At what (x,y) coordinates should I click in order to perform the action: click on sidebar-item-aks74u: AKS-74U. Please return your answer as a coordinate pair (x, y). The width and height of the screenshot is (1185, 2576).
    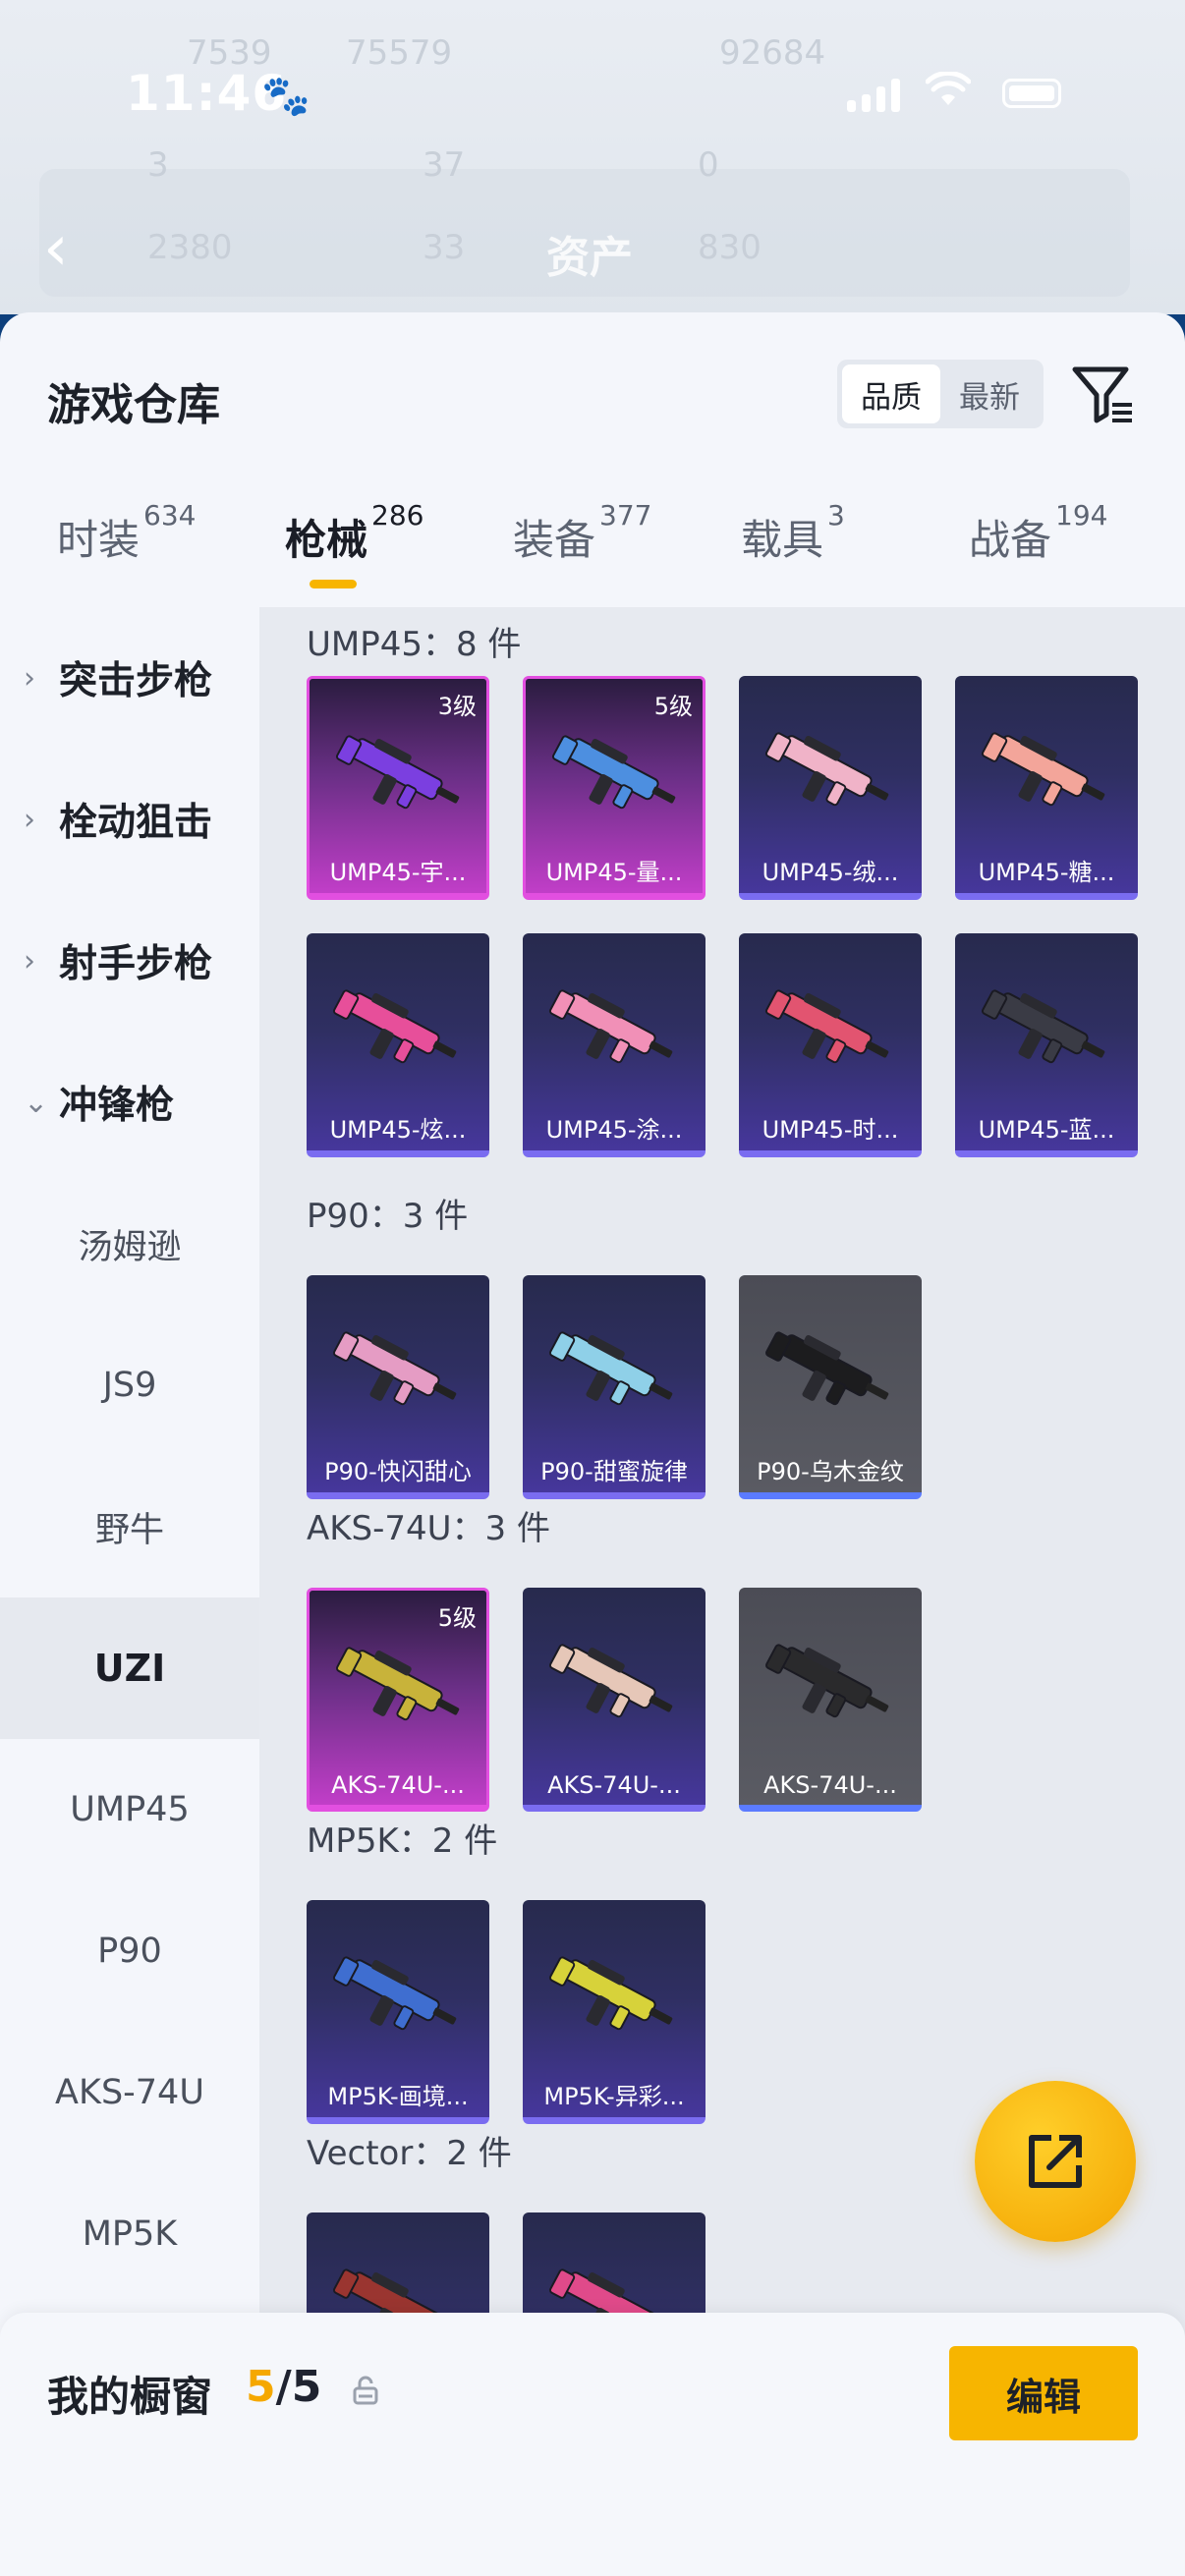
    Looking at the image, I should click on (130, 2092).